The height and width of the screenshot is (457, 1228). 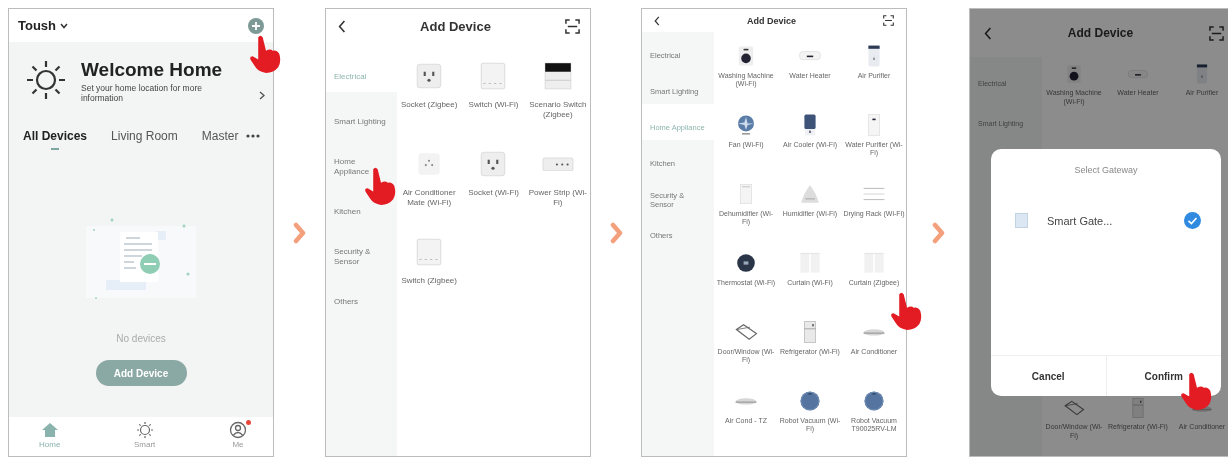 What do you see at coordinates (43, 25) in the screenshot?
I see `home-selector: Toush` at bounding box center [43, 25].